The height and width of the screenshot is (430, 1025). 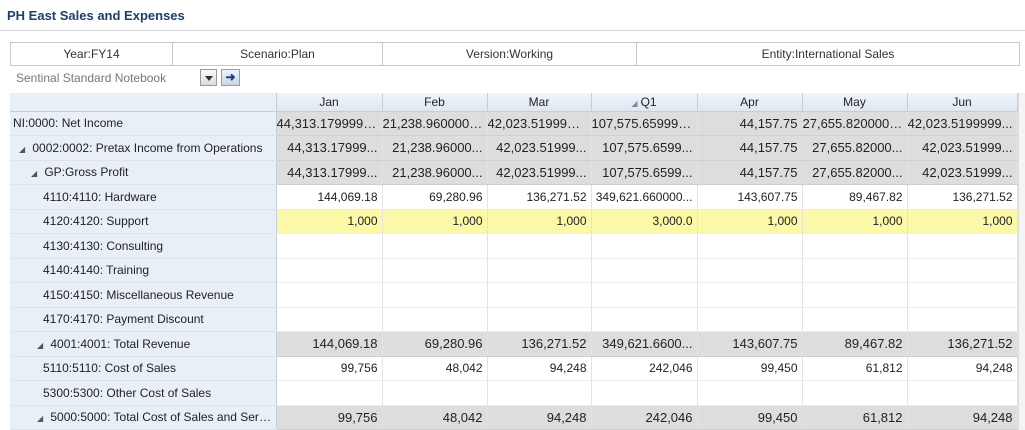 I want to click on row-header: 4120:4120: Support, so click(x=143, y=221).